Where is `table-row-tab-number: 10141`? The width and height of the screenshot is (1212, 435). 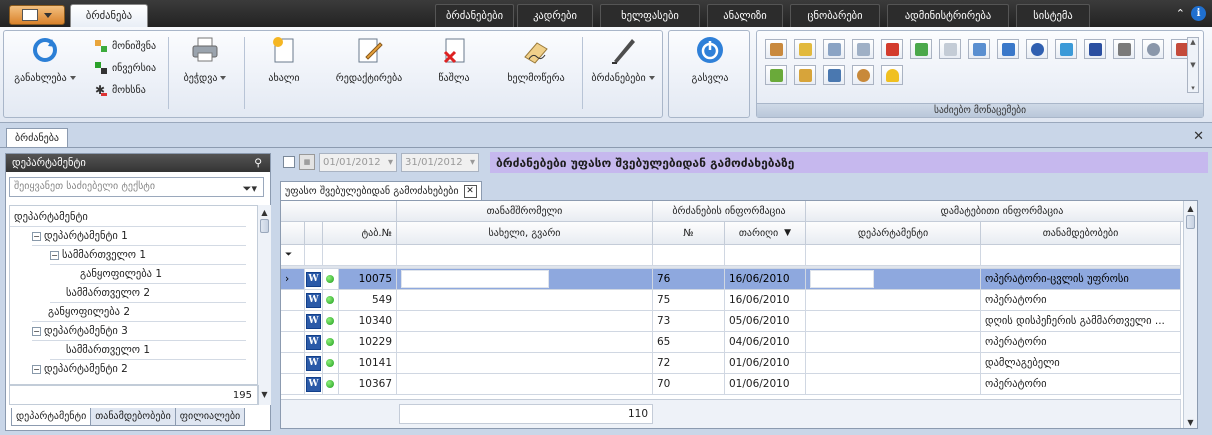
table-row-tab-number: 10141 is located at coordinates (368, 363).